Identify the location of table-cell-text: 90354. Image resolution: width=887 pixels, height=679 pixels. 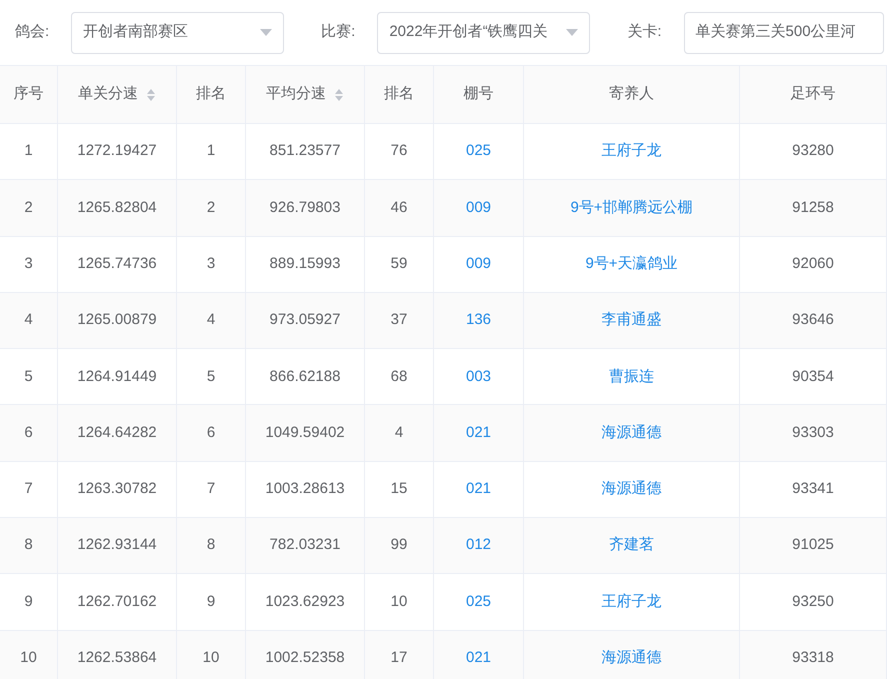
(813, 376).